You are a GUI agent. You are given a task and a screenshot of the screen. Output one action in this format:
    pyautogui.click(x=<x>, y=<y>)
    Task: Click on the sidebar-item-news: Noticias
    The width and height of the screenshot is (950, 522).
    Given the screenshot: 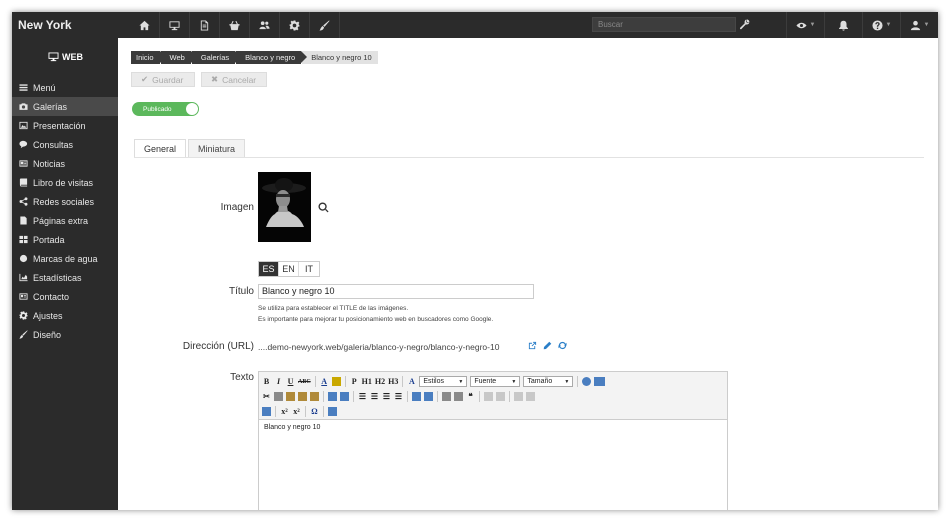 What is the action you would take?
    pyautogui.click(x=65, y=163)
    